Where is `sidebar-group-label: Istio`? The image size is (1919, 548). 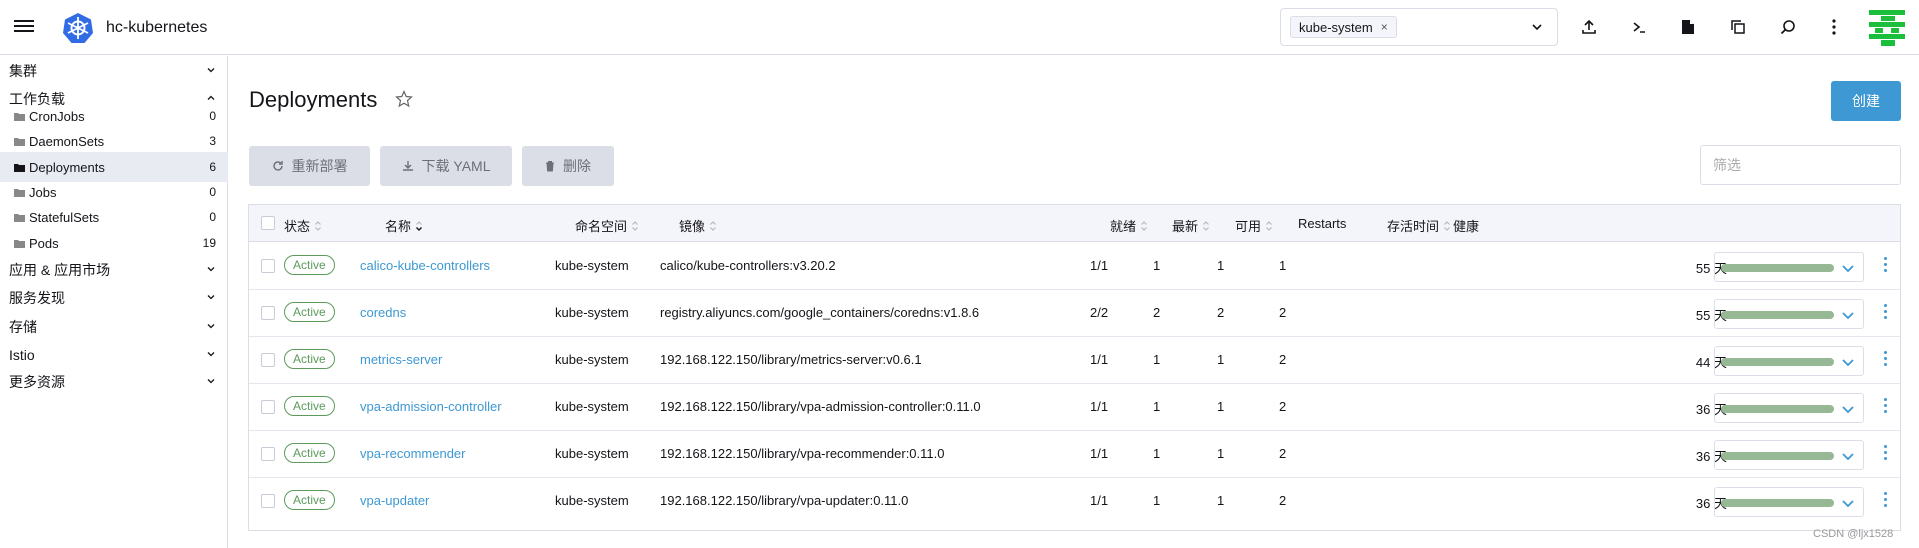 sidebar-group-label: Istio is located at coordinates (22, 355).